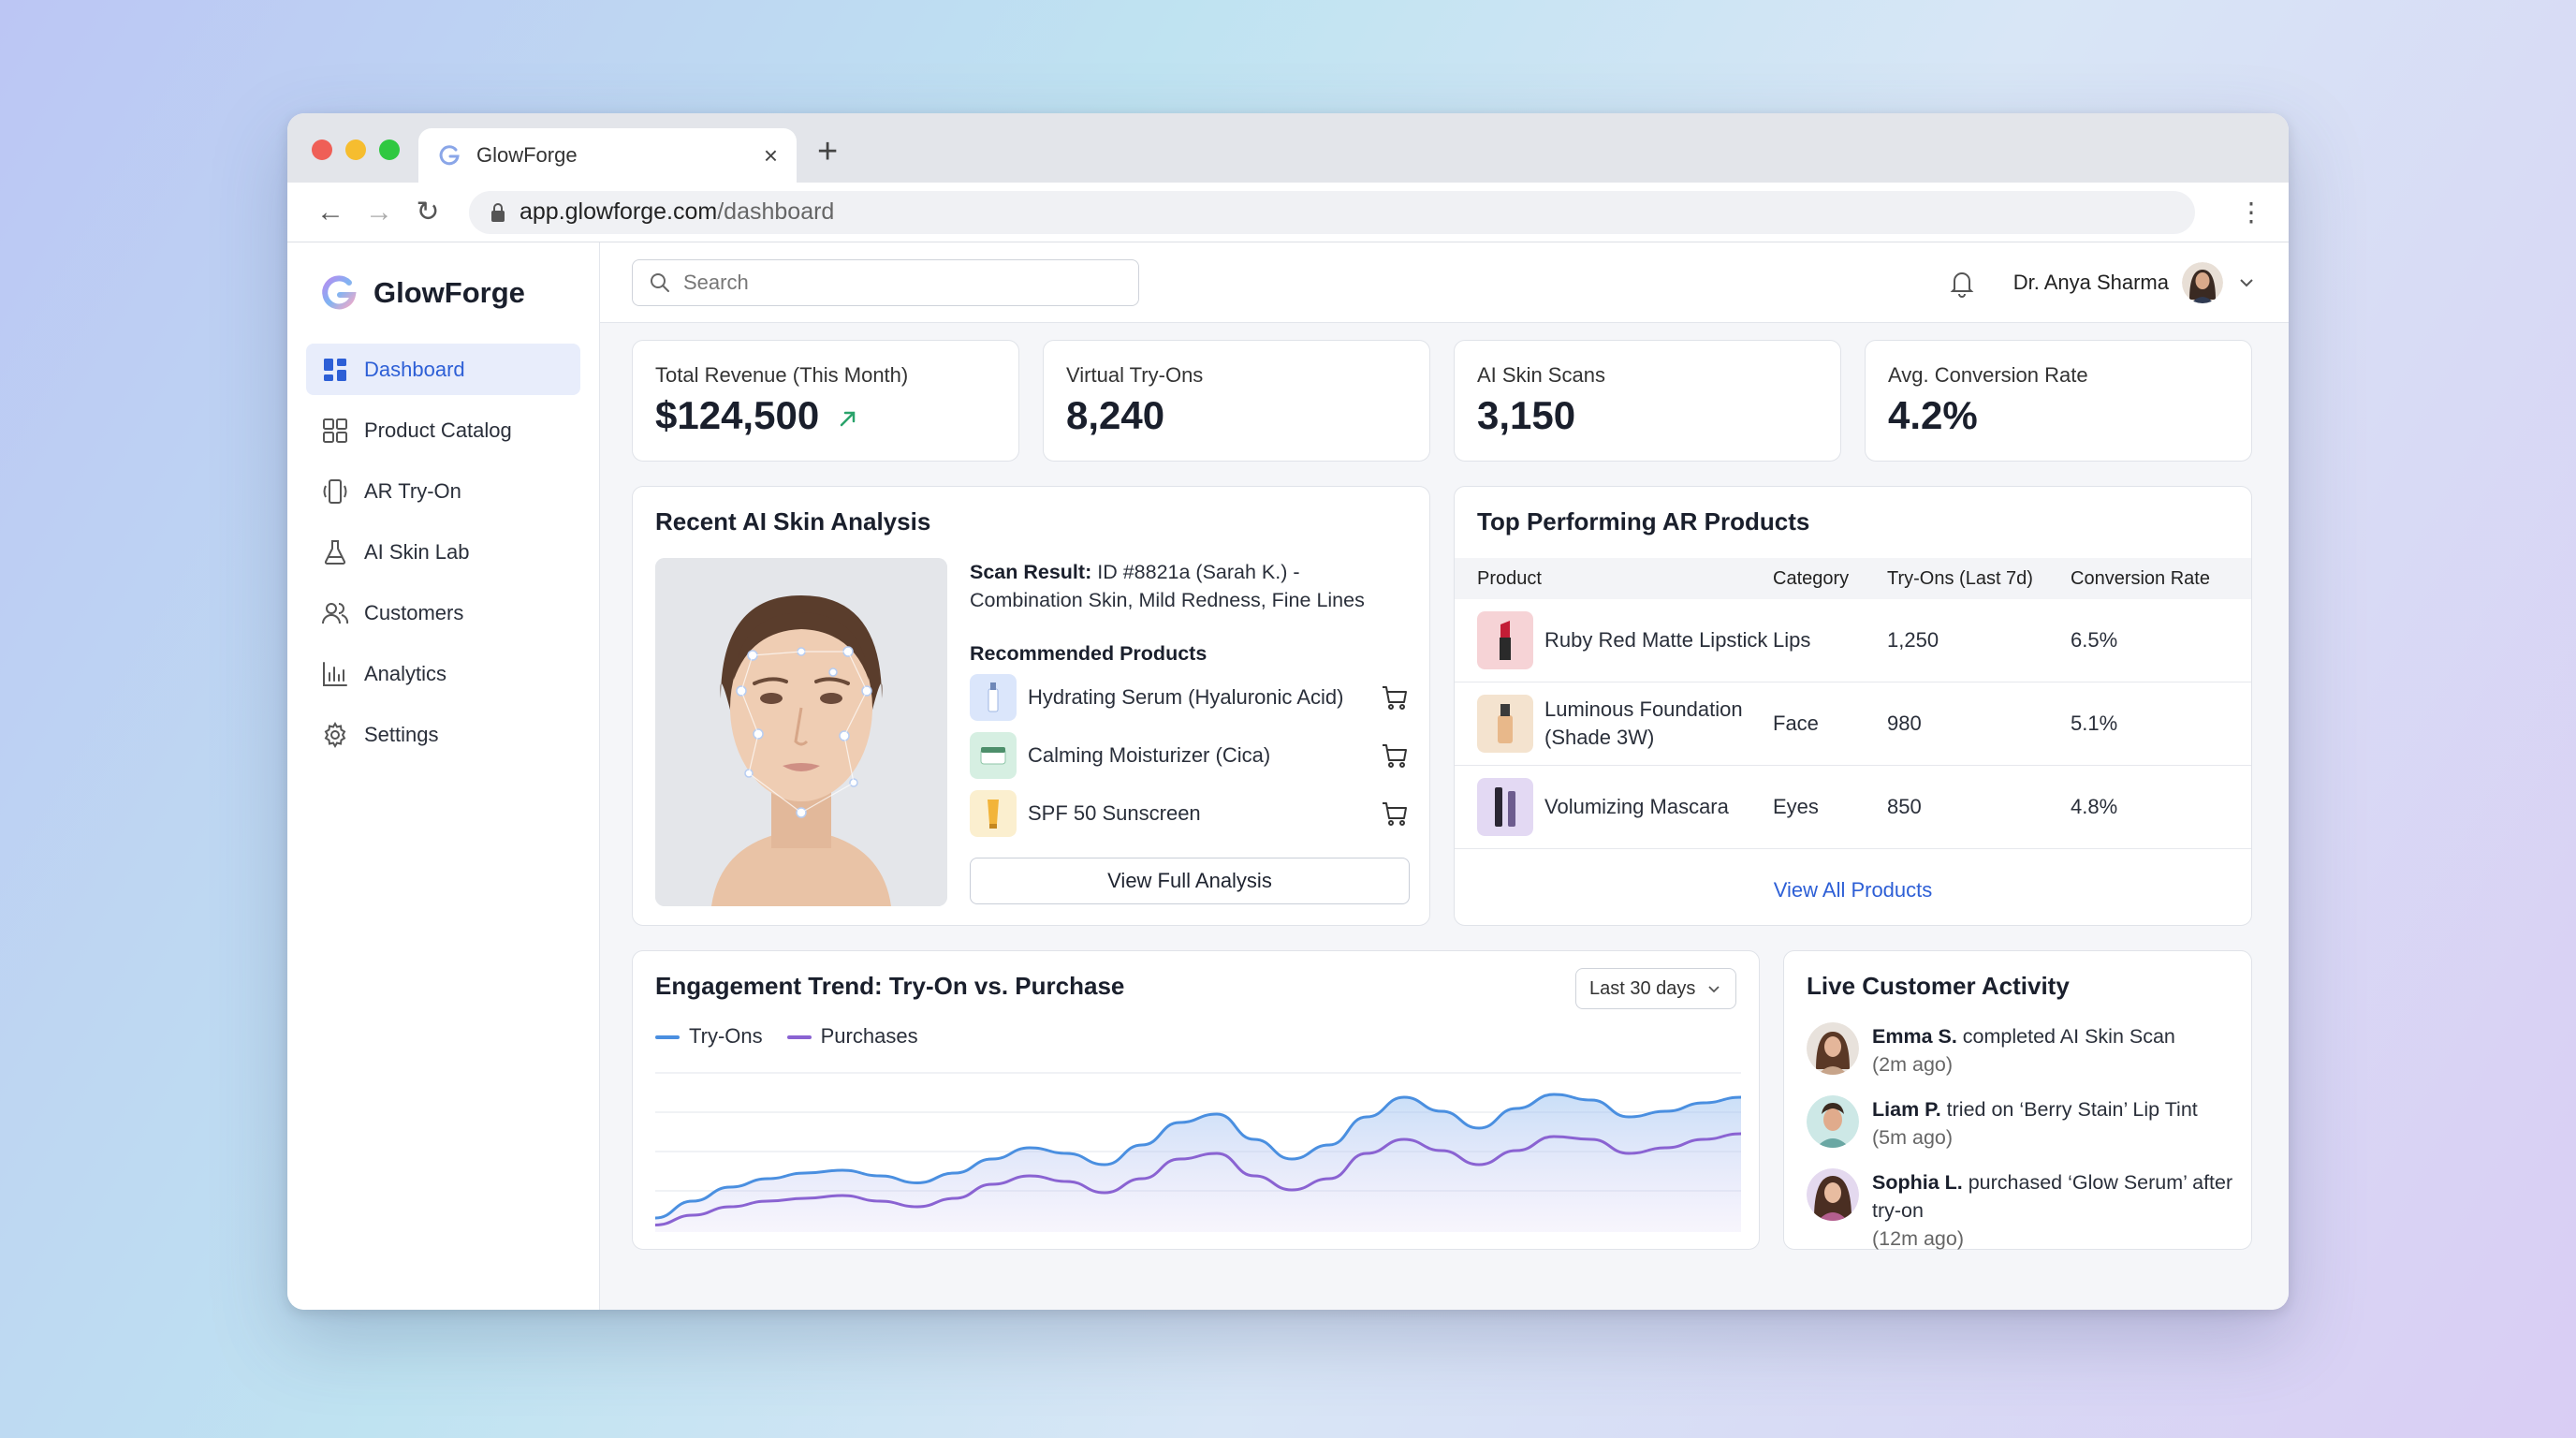 The height and width of the screenshot is (1438, 2576). Describe the element at coordinates (449, 292) in the screenshot. I see `app-name: GlowForge` at that location.